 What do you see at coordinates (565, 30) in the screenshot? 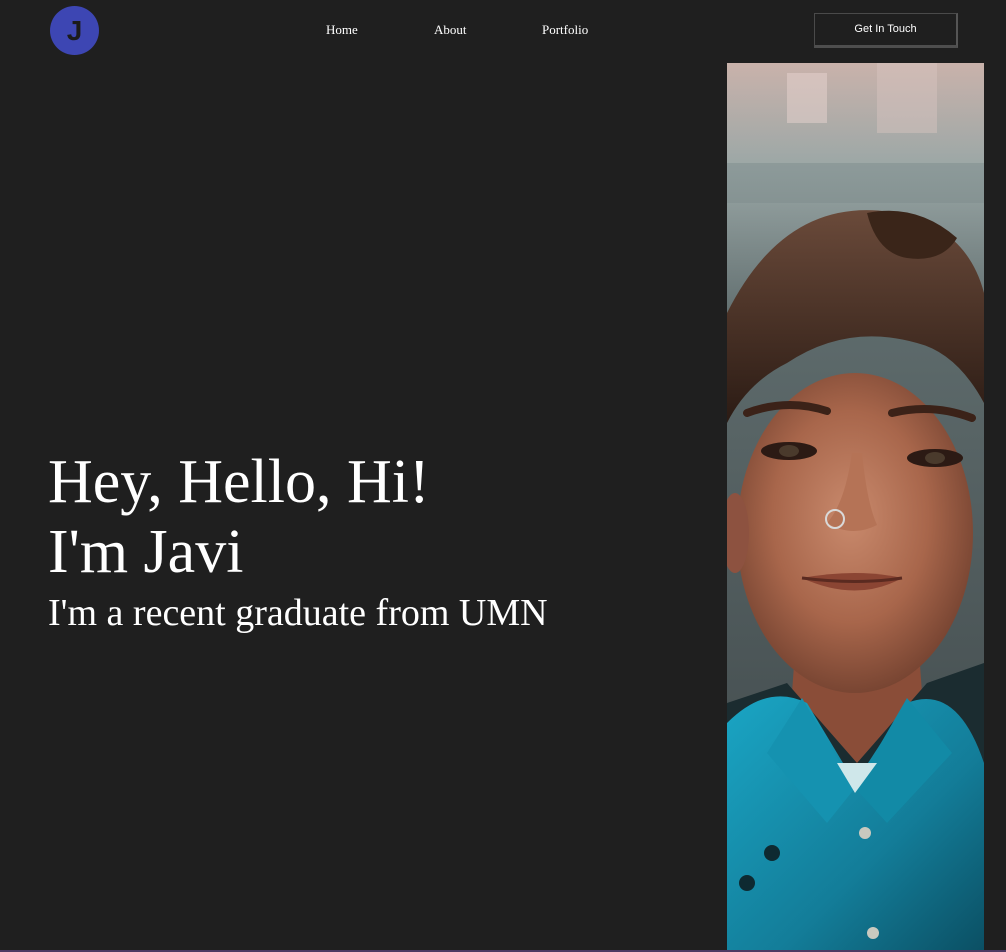
I see `nav-link-portfolio: Portfolio` at bounding box center [565, 30].